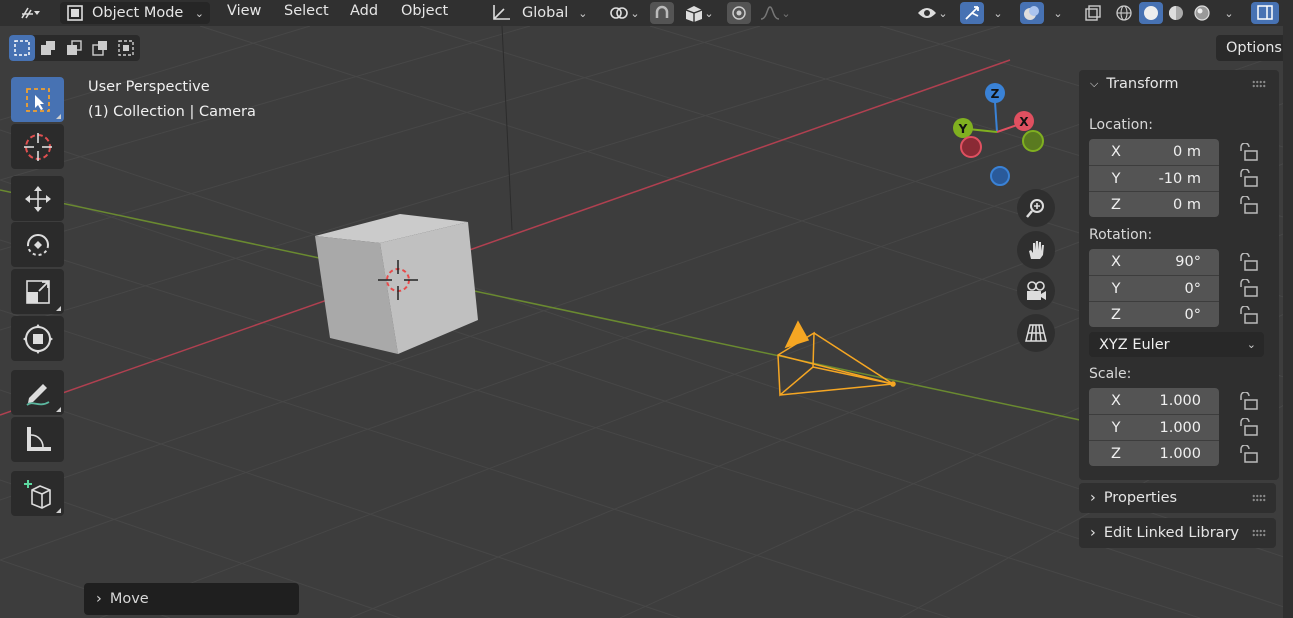 Image resolution: width=1293 pixels, height=618 pixels. What do you see at coordinates (1154, 401) in the screenshot?
I see `scale-x-field: X 1.000` at bounding box center [1154, 401].